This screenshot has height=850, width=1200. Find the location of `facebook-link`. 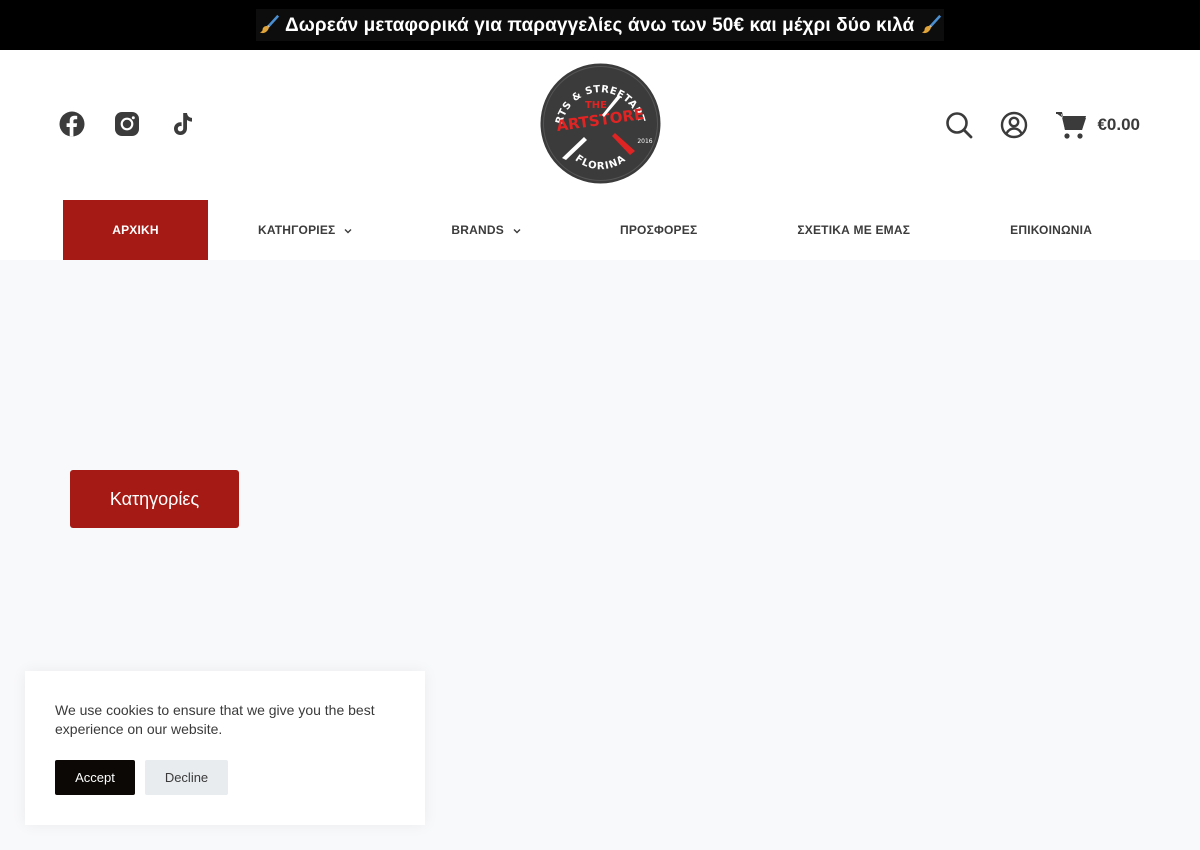

facebook-link is located at coordinates (72, 124).